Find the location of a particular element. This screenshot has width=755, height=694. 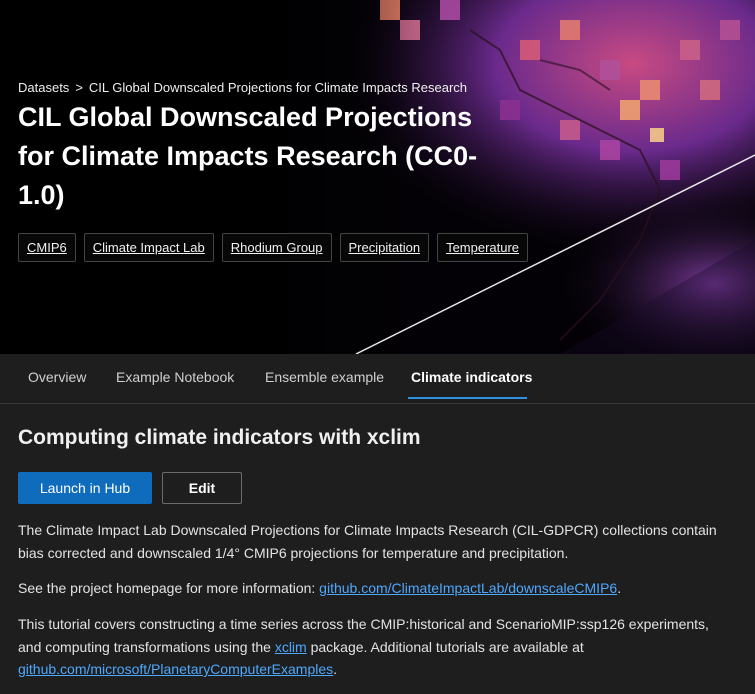

launch-in-hub-button: Launch in Hub is located at coordinates (85, 488).